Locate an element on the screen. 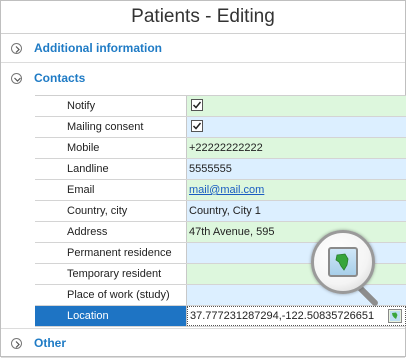  table-row: Mailing consent is located at coordinates (220, 127).